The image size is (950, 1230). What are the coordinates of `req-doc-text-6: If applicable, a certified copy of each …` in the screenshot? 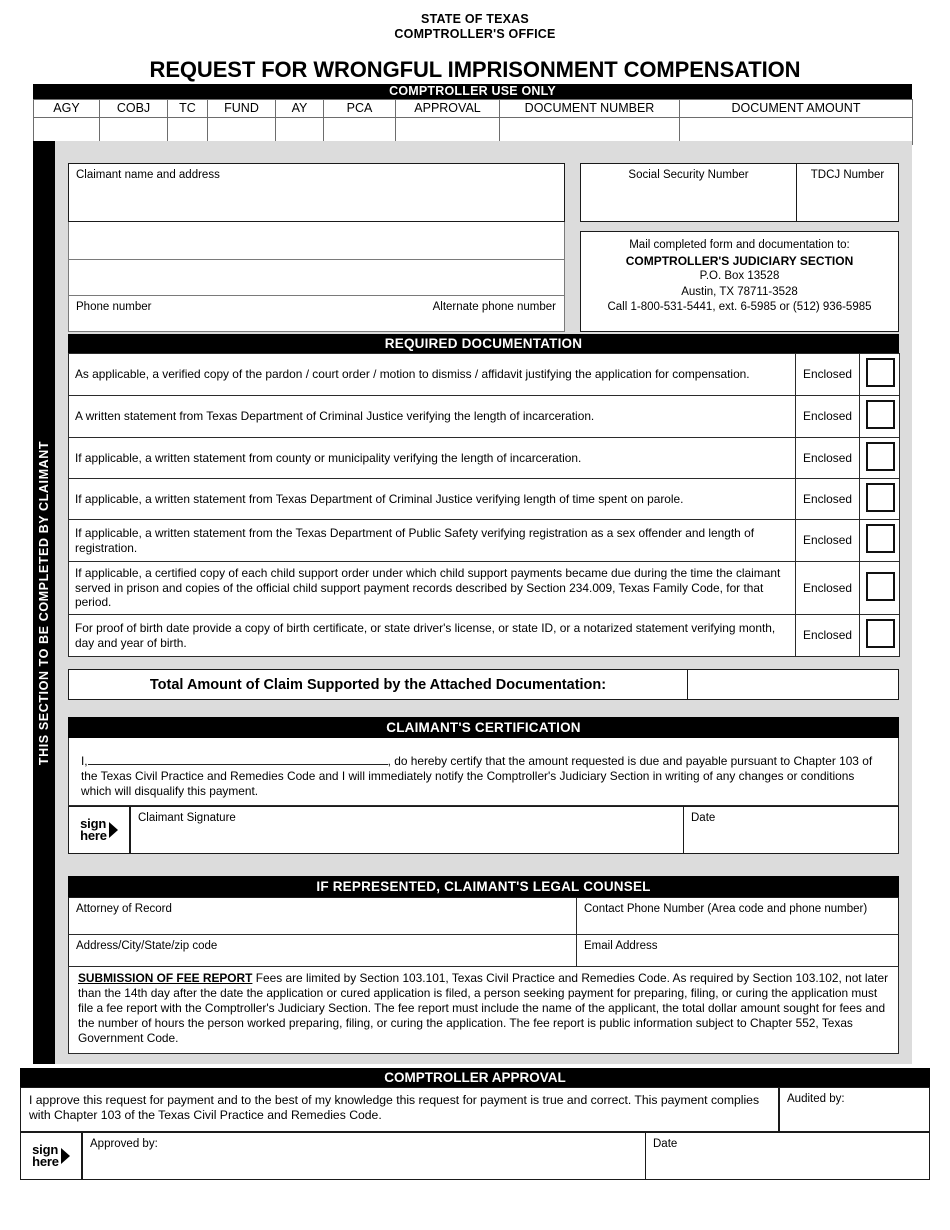 It's located at (432, 588).